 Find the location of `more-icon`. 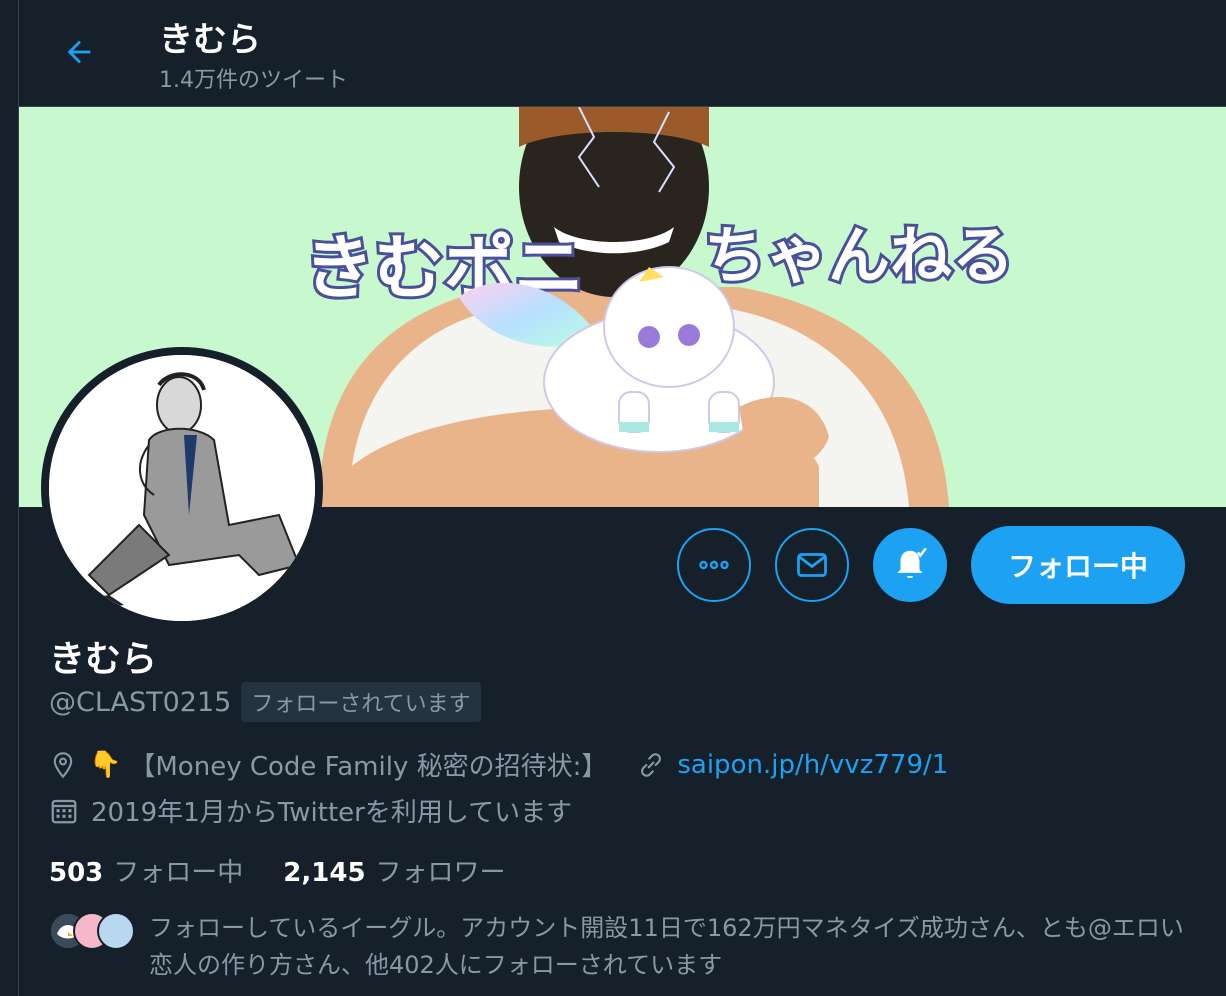

more-icon is located at coordinates (714, 565).